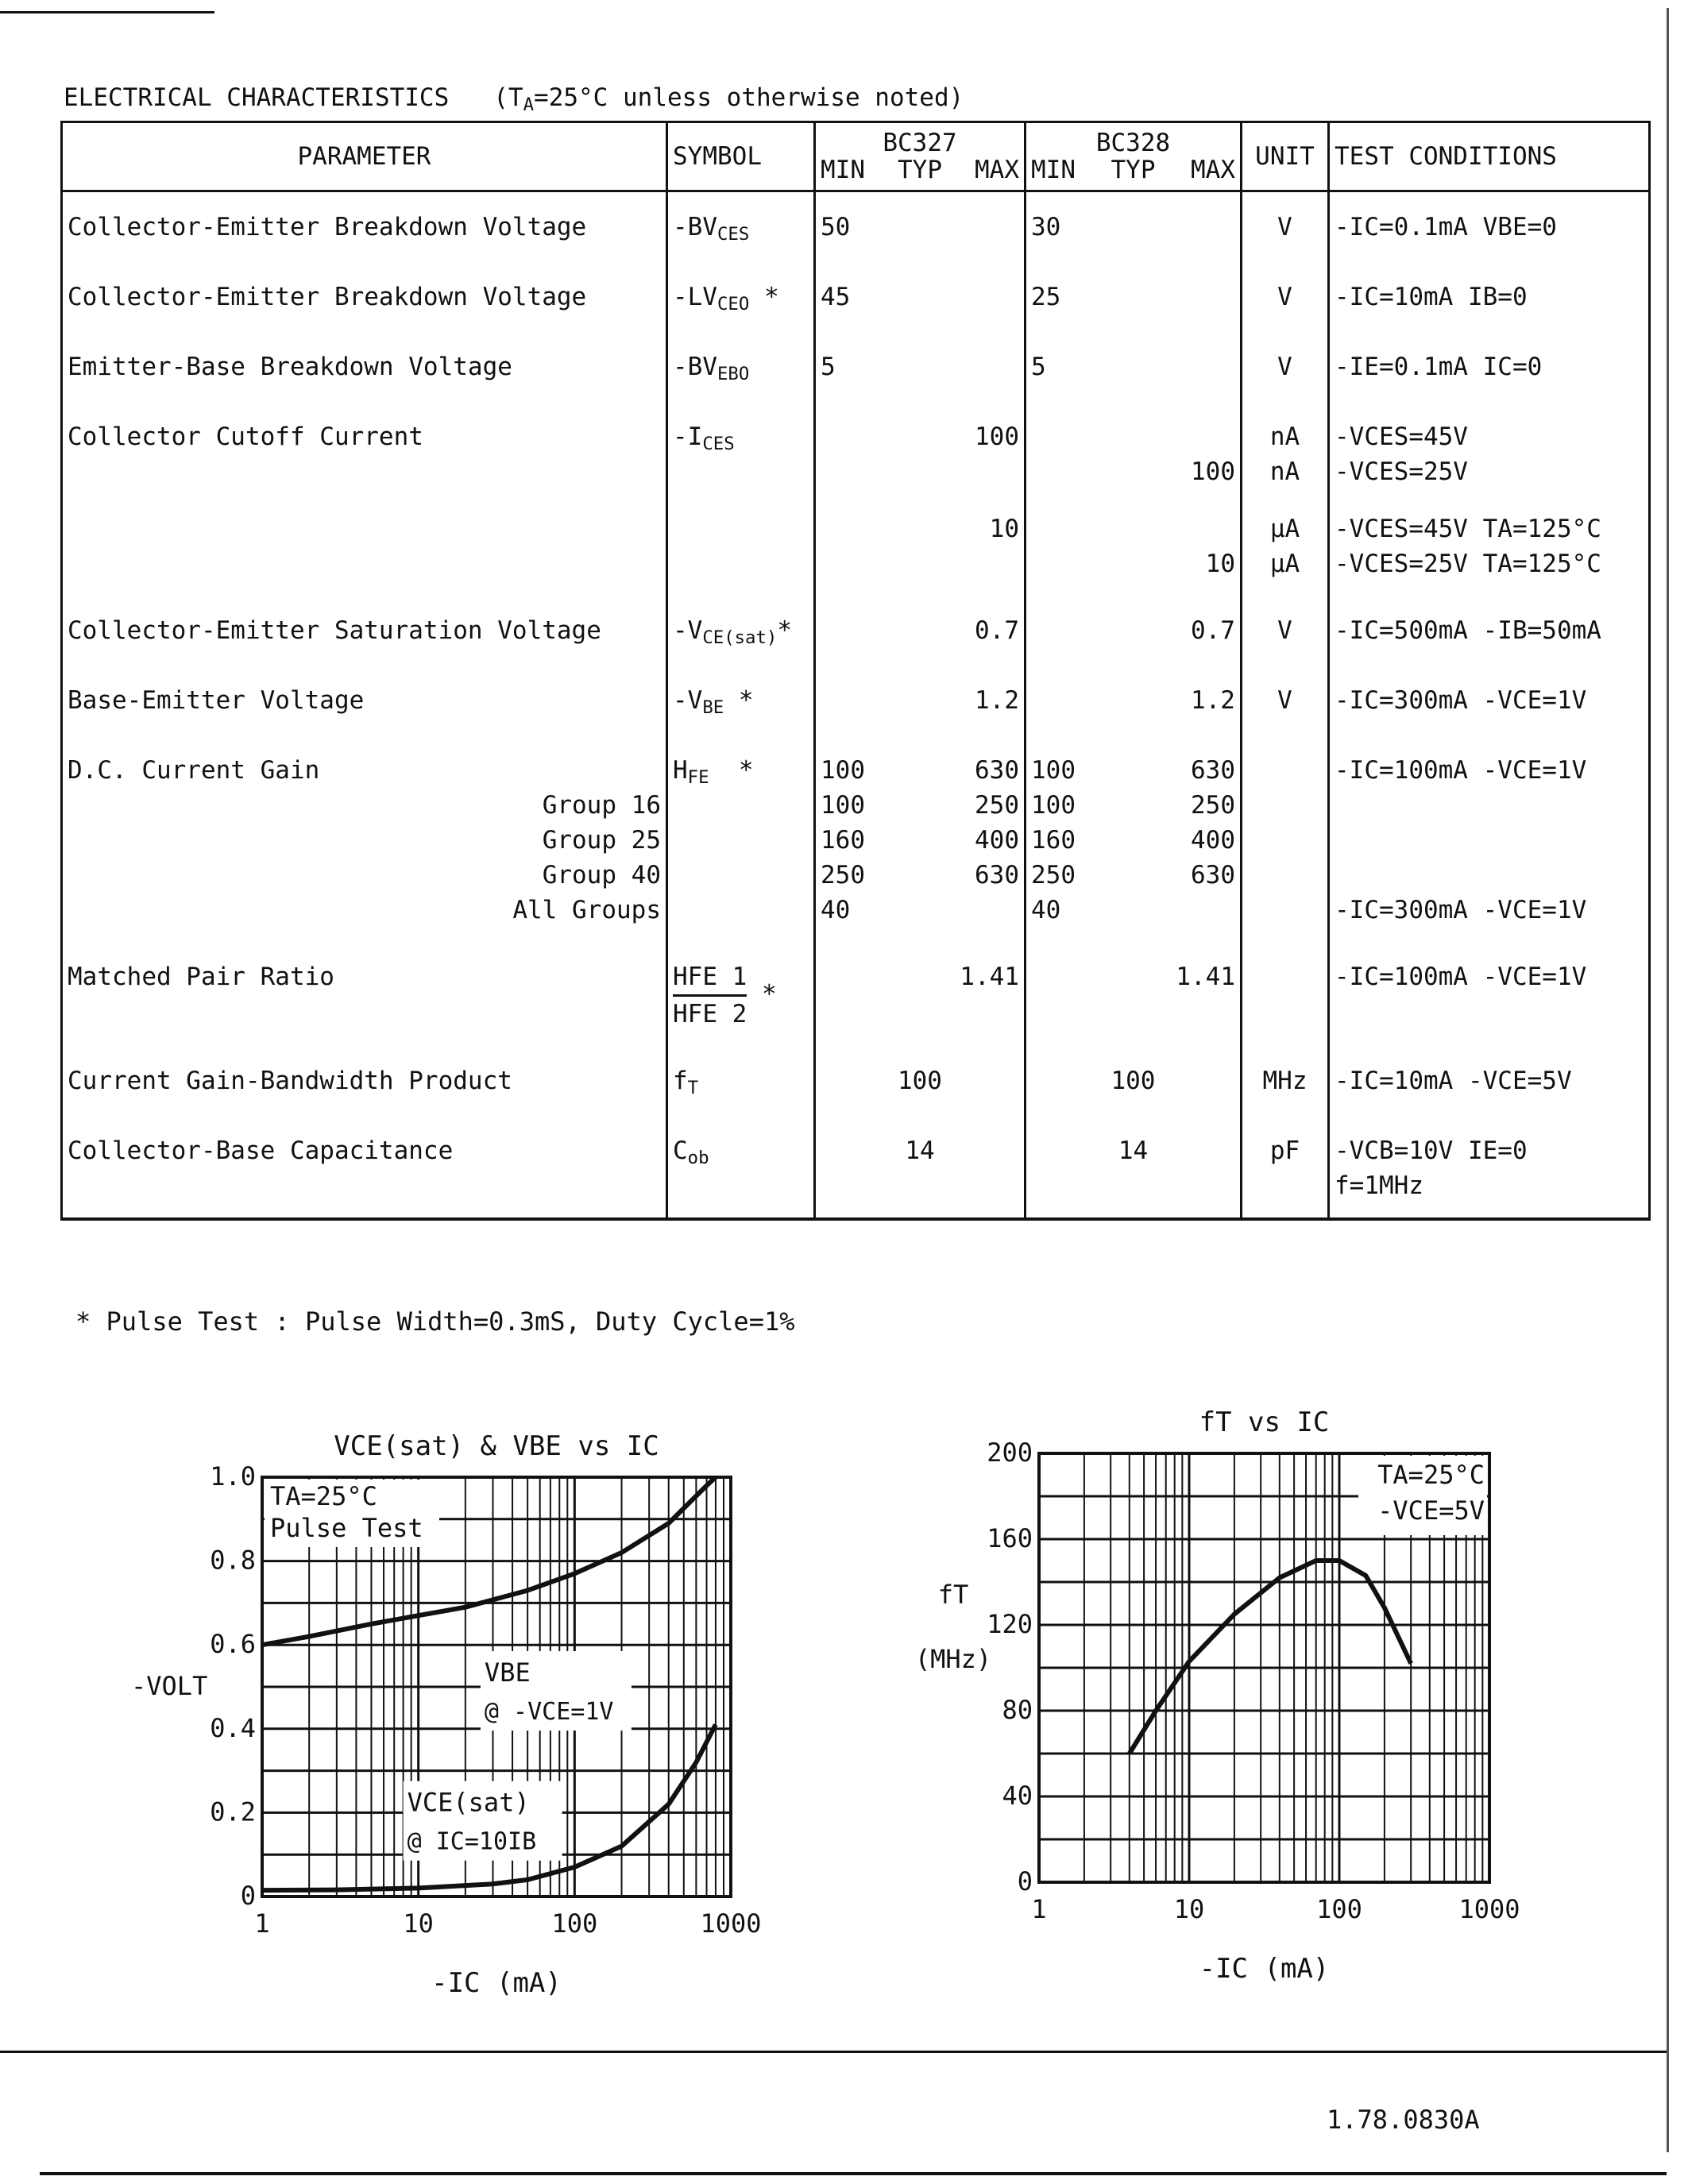 This screenshot has height=2184, width=1688. Describe the element at coordinates (257, 97) in the screenshot. I see `title-text: ELECTRICAL CHARACTERISTICS` at that location.